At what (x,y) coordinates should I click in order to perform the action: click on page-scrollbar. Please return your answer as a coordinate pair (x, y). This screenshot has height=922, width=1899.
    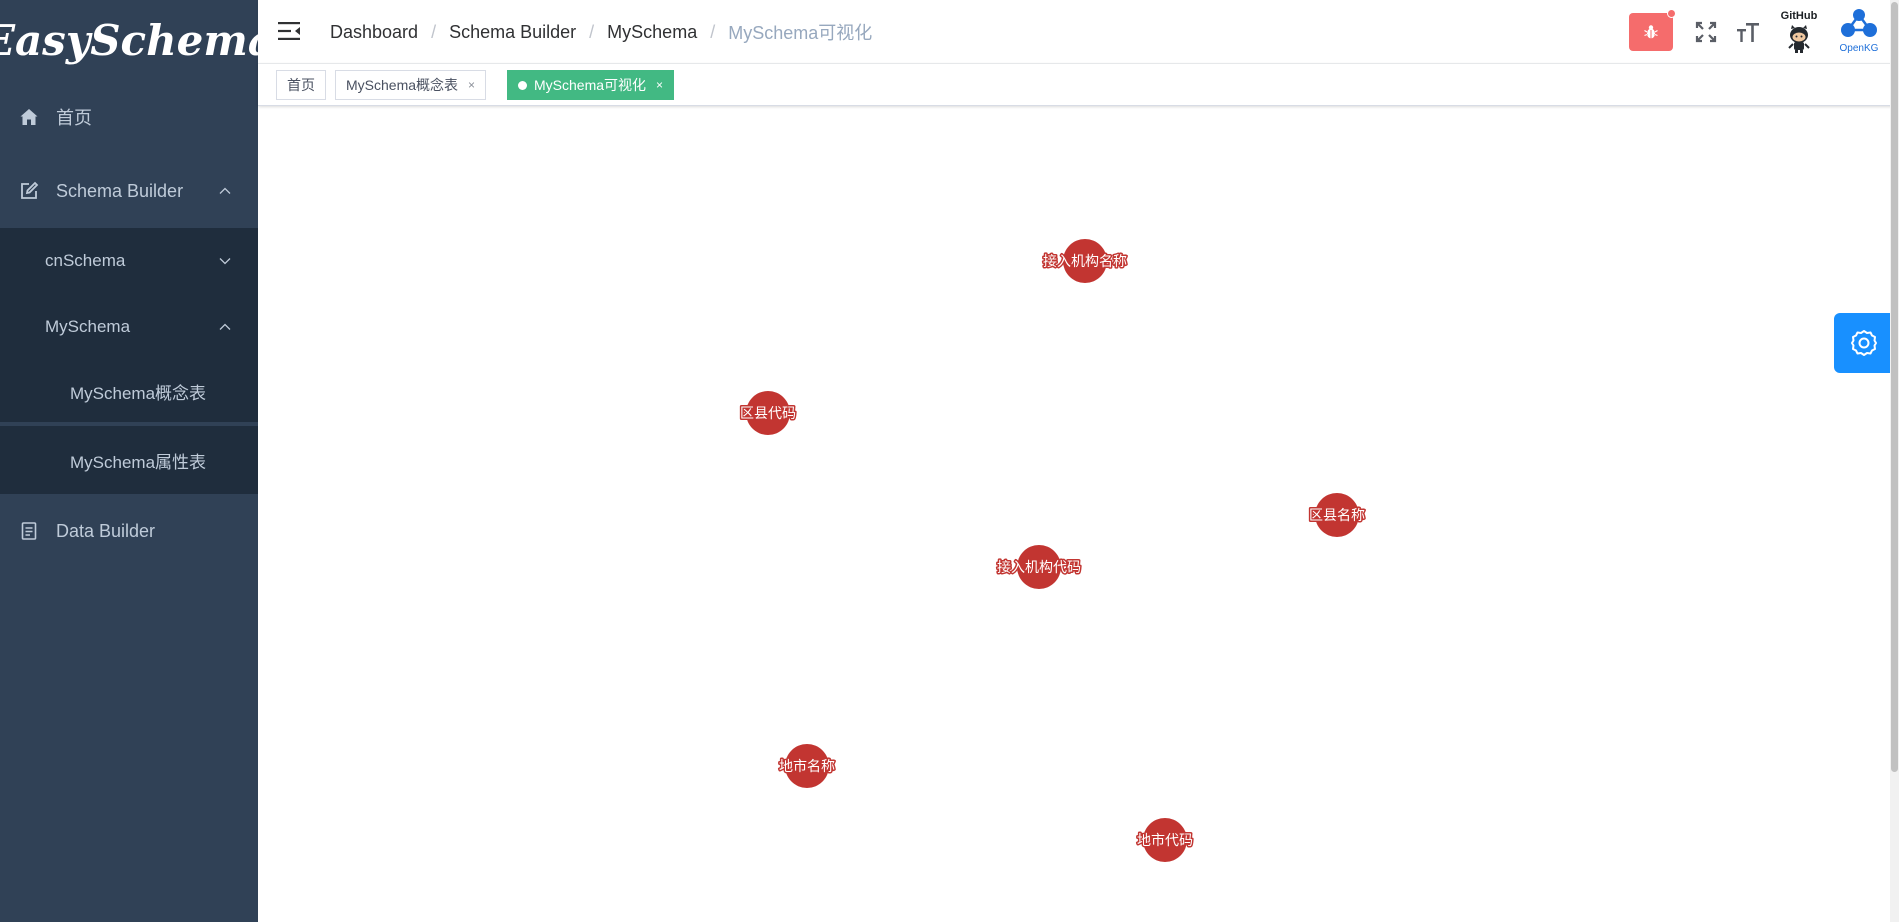
    Looking at the image, I should click on (1894, 461).